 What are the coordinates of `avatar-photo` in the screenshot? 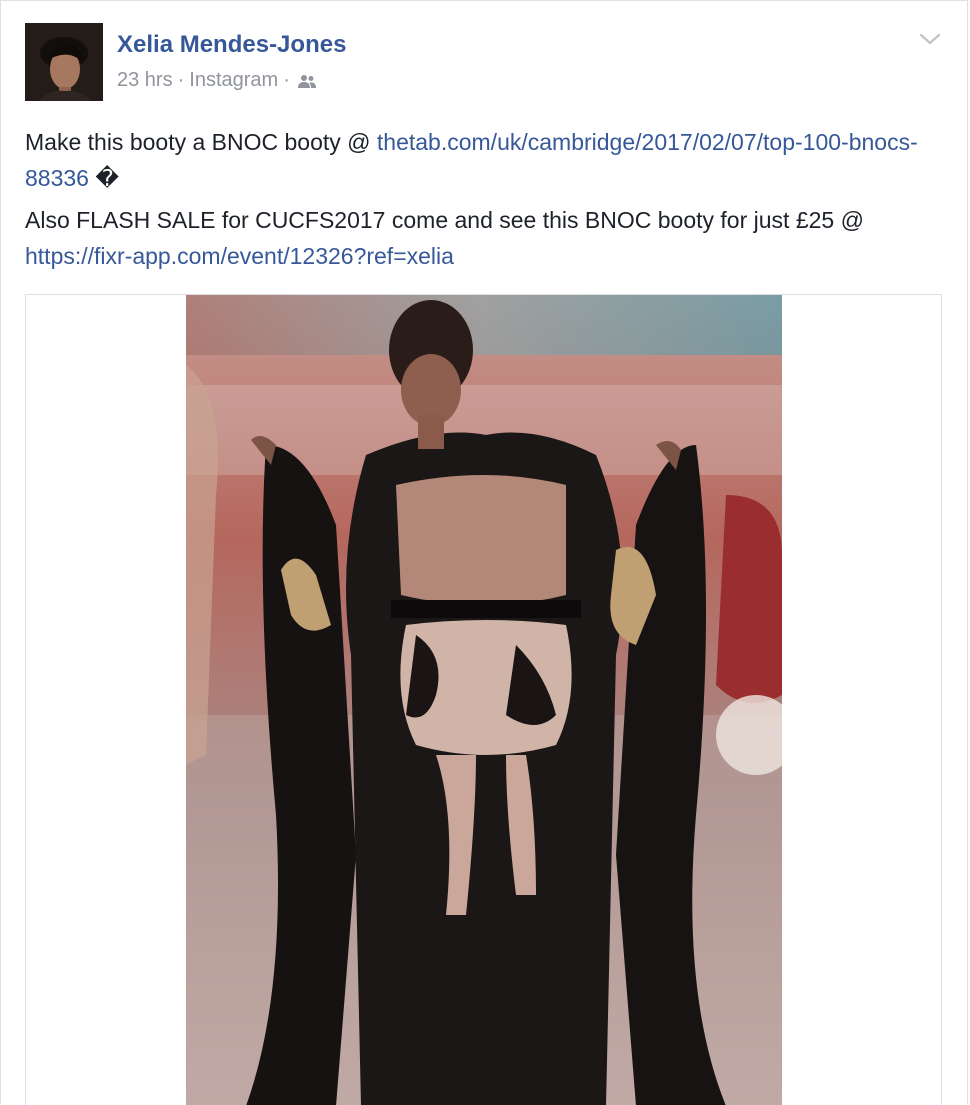 It's located at (64, 62).